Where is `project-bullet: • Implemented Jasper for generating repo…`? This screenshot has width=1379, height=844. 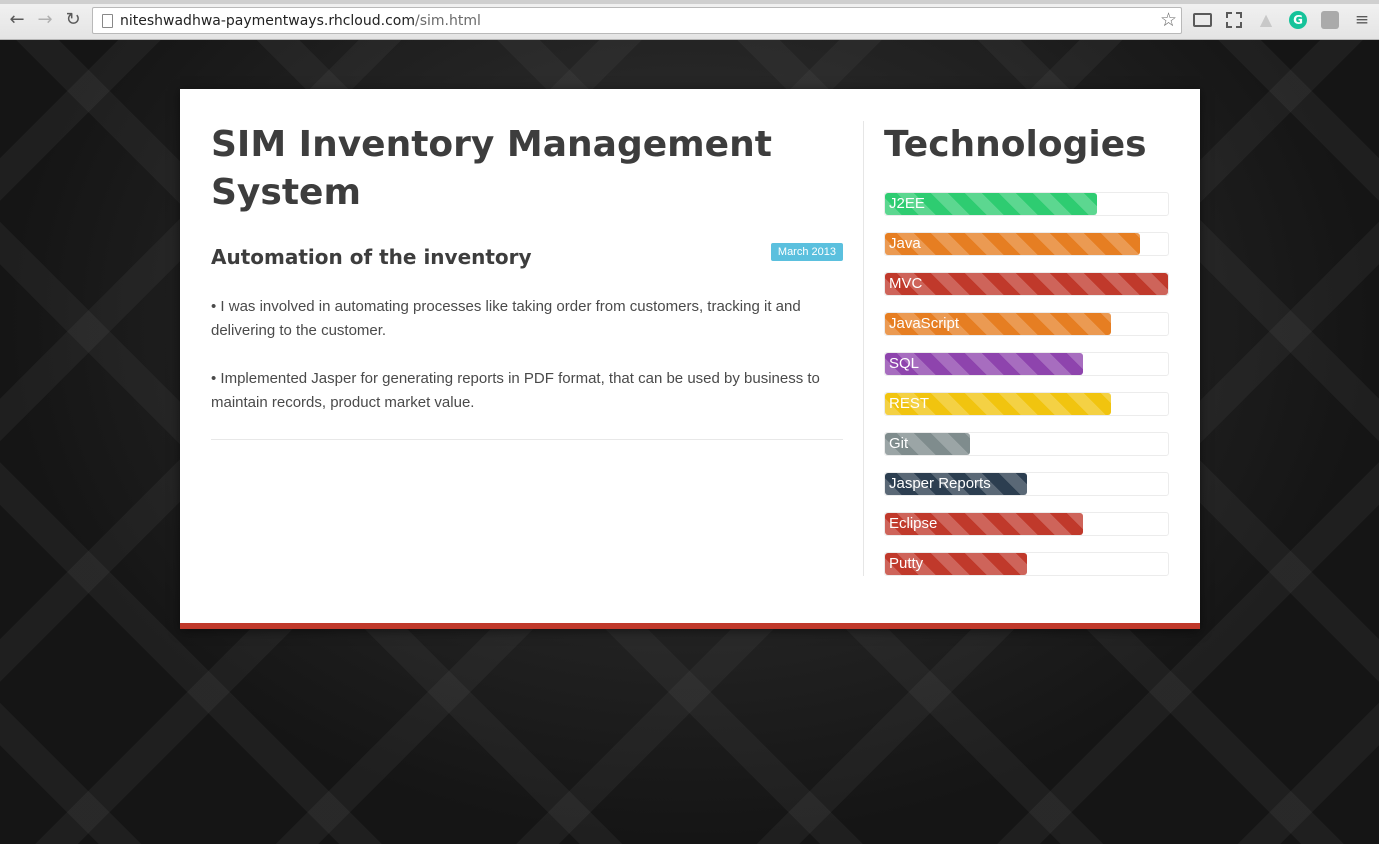 project-bullet: • Implemented Jasper for generating repo… is located at coordinates (515, 390).